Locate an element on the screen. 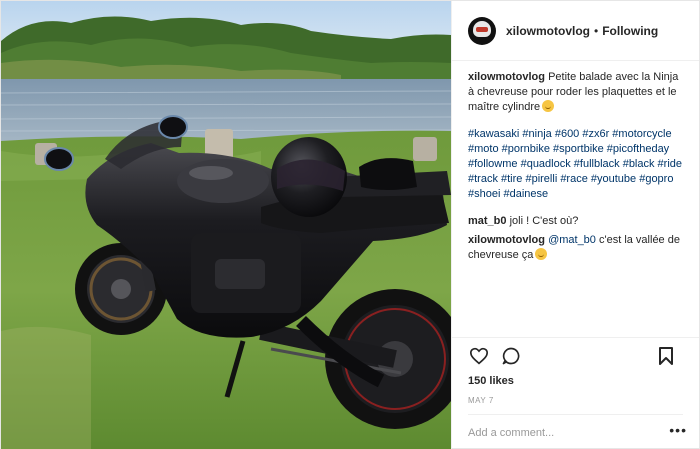 The image size is (700, 449). smile-emoji-icon is located at coordinates (541, 254).